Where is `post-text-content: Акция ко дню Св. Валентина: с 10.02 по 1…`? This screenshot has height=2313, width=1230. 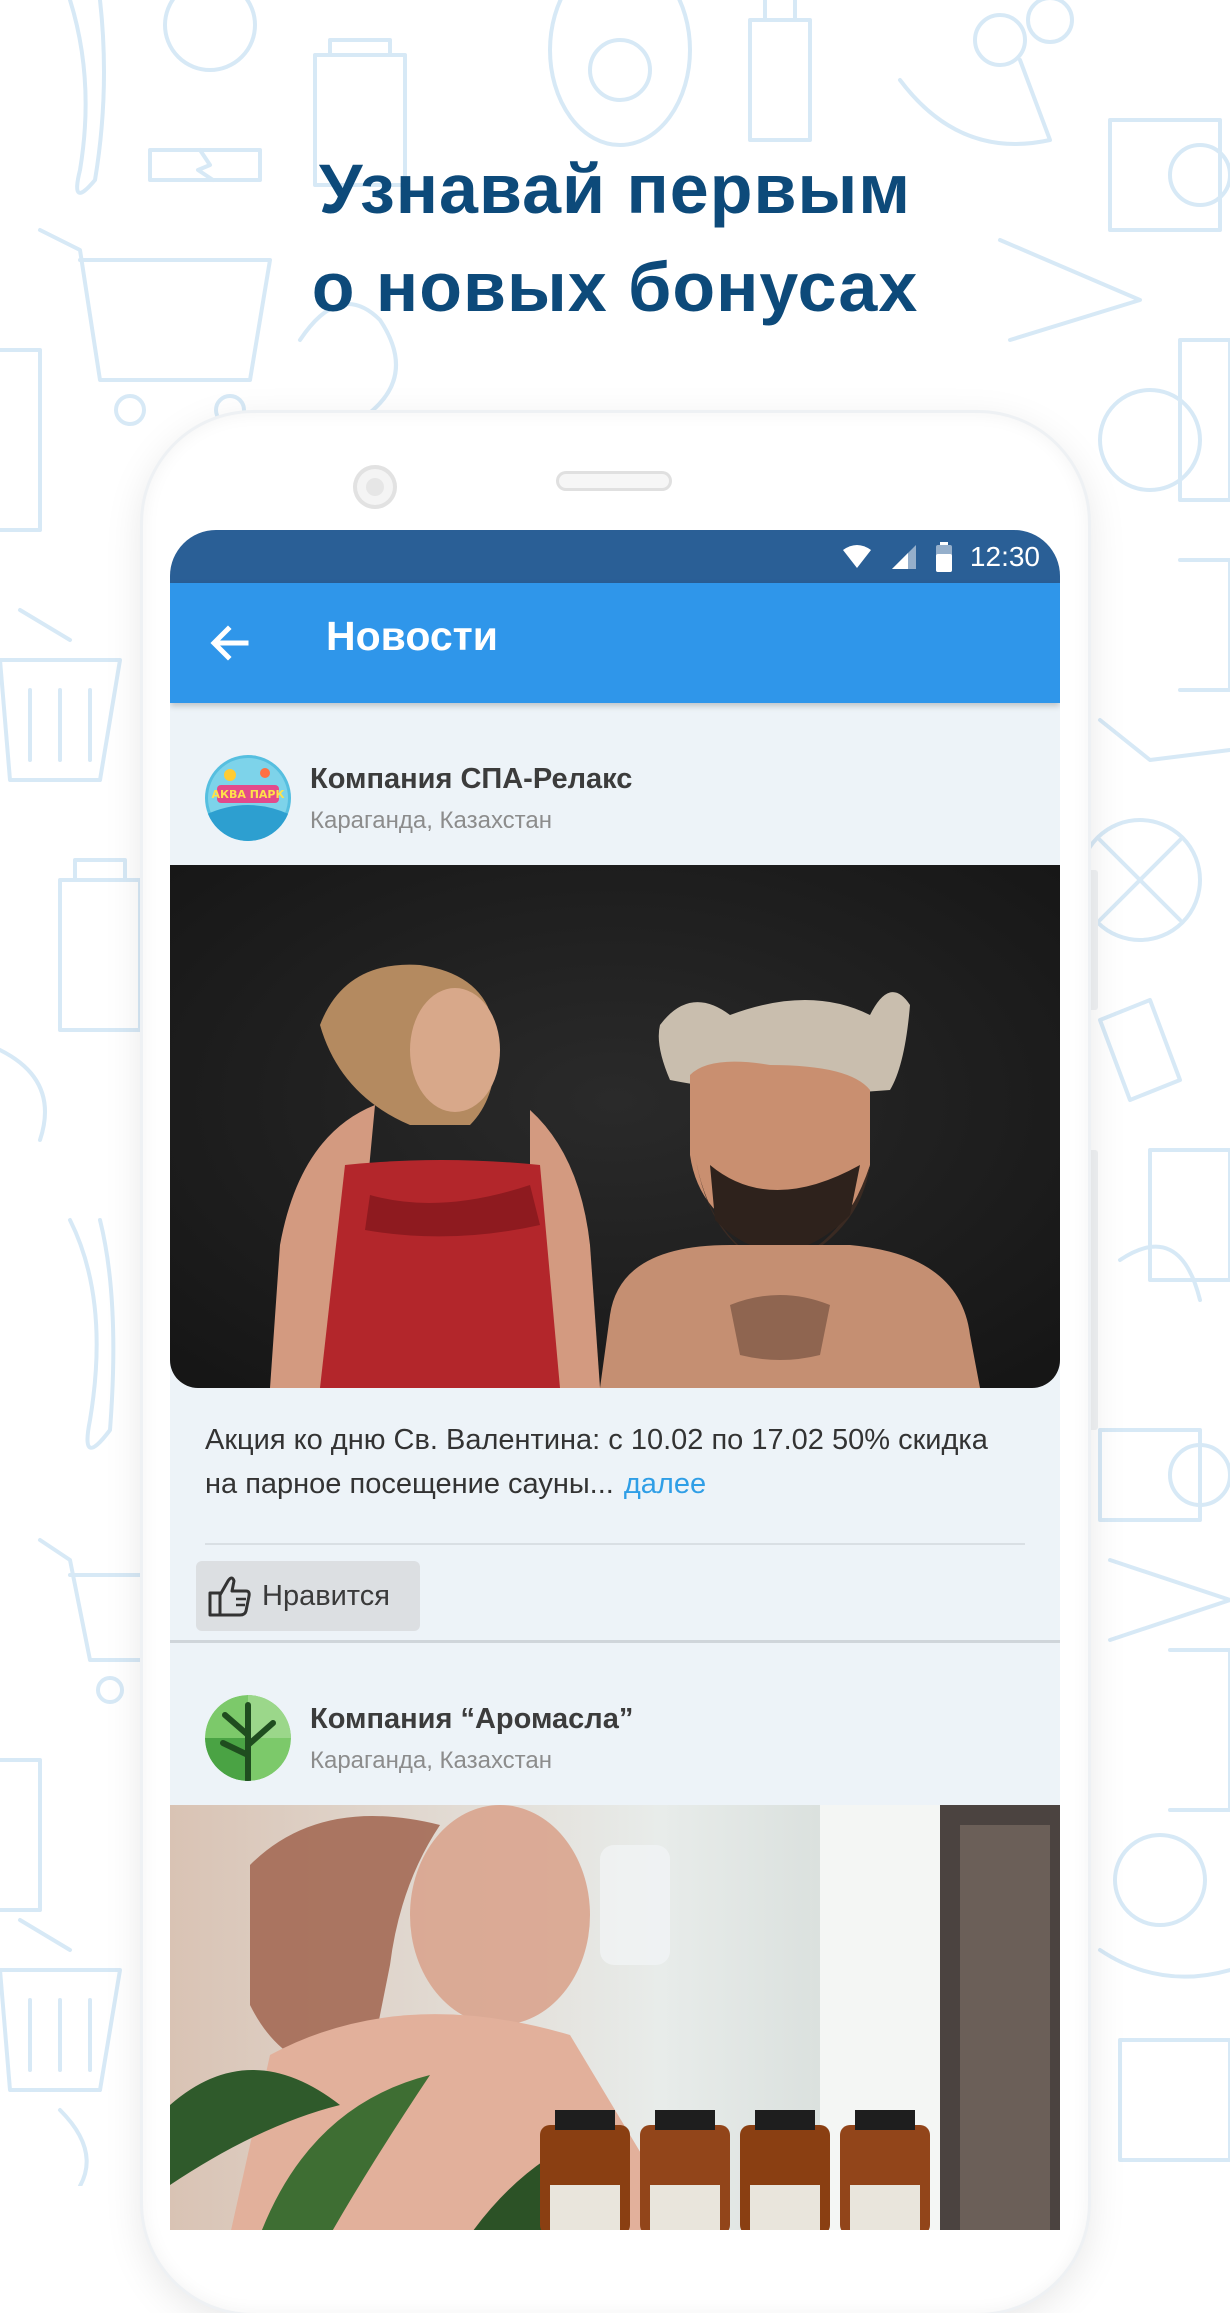 post-text-content: Акция ко дню Св. Валентина: с 10.02 по 1… is located at coordinates (596, 1462).